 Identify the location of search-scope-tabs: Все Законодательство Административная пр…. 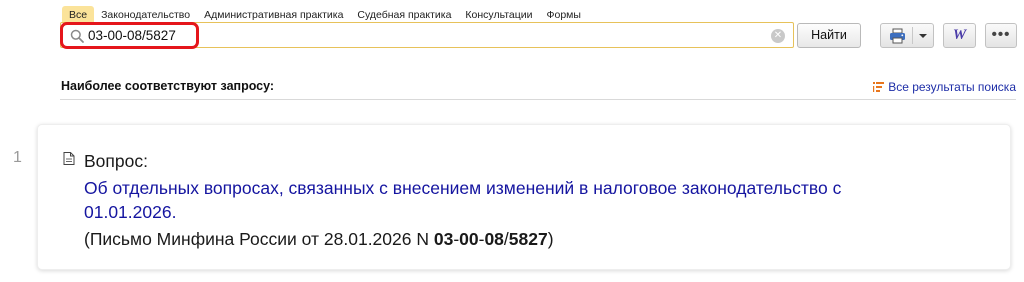
(325, 14).